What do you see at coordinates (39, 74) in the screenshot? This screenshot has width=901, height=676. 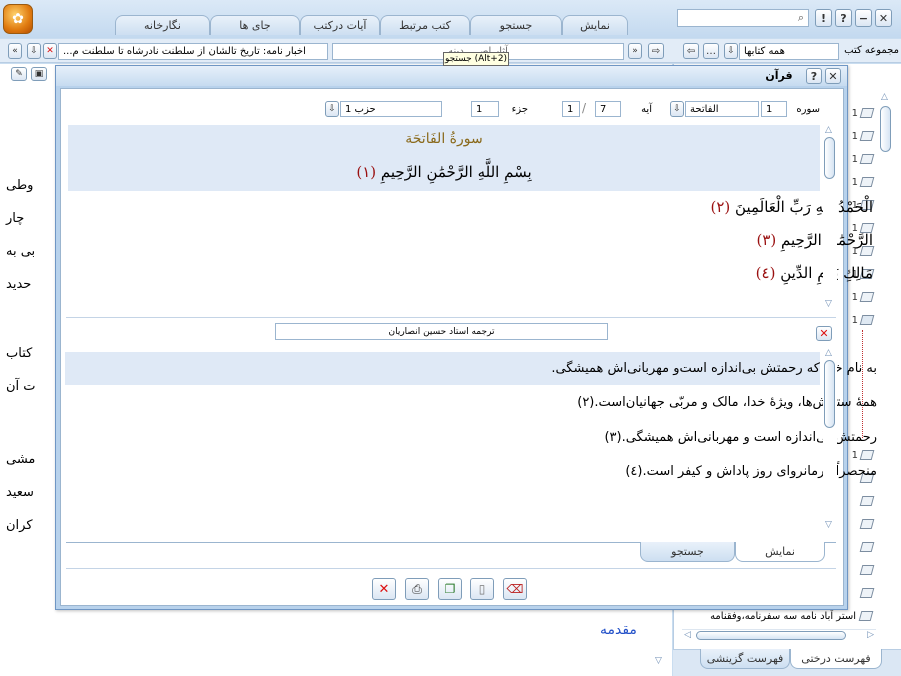 I see `tool-view-button: ▣` at bounding box center [39, 74].